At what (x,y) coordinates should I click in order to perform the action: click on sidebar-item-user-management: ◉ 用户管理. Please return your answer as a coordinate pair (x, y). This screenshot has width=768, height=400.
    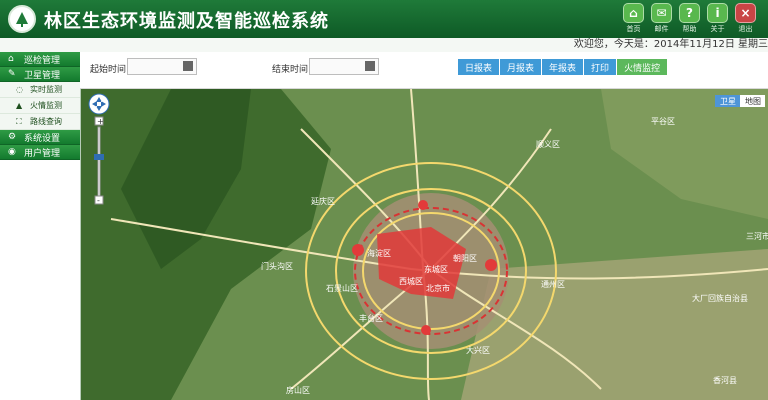
    Looking at the image, I should click on (40, 152).